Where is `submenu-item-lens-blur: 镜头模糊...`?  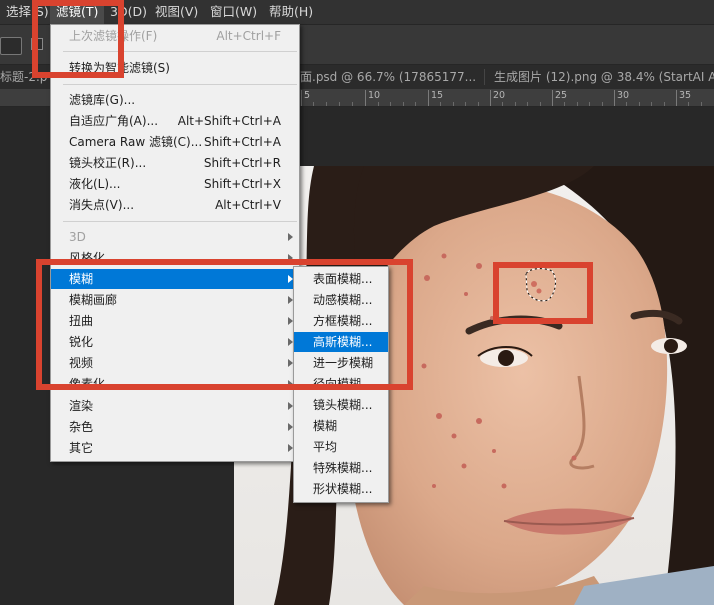
submenu-item-lens-blur: 镜头模糊... is located at coordinates (341, 405).